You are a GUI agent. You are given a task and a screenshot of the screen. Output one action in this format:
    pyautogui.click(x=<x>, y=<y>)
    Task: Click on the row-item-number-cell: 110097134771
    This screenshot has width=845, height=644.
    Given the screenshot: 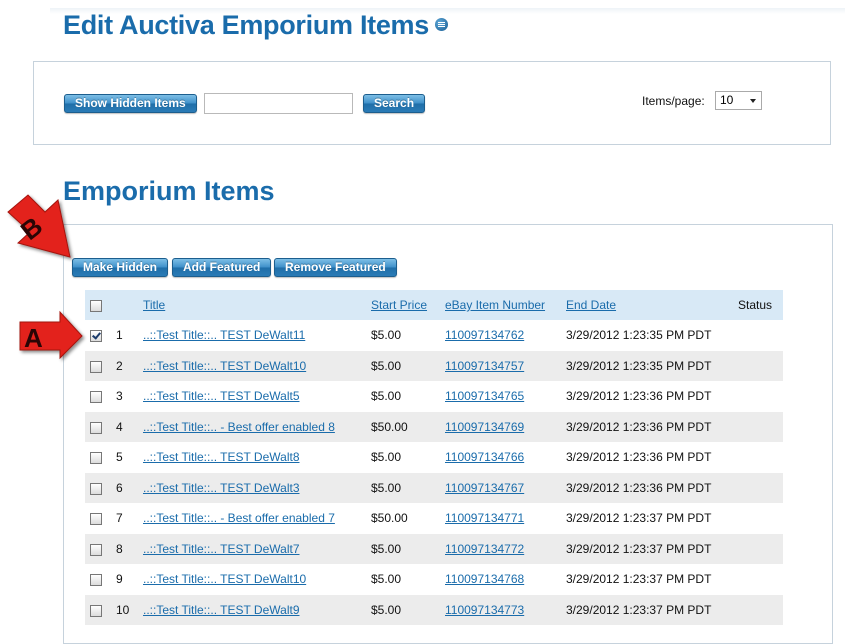 What is the action you would take?
    pyautogui.click(x=505, y=518)
    